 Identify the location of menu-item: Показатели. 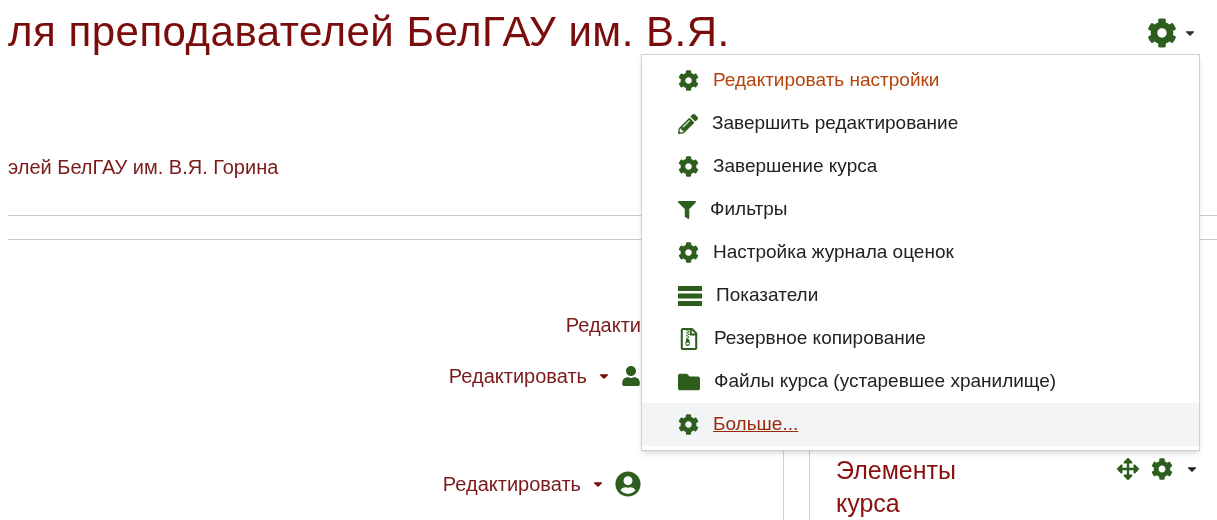
(920, 295).